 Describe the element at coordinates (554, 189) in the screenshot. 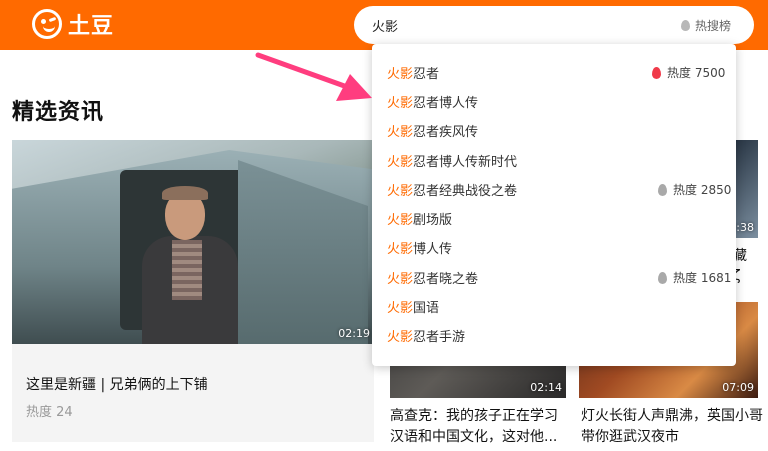

I see `suggestion-item: 火影忍者经典战役之卷 热度 2850` at that location.